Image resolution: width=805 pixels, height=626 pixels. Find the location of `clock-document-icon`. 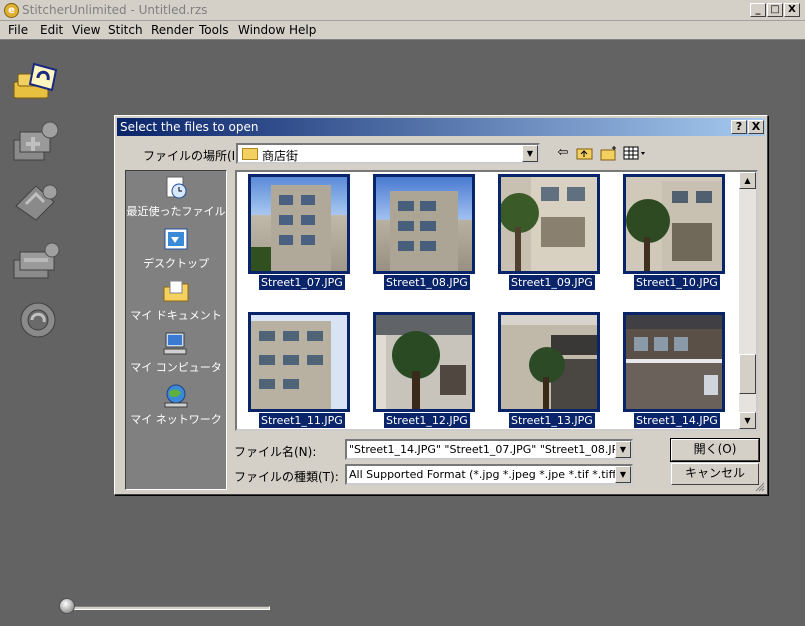

clock-document-icon is located at coordinates (176, 187).